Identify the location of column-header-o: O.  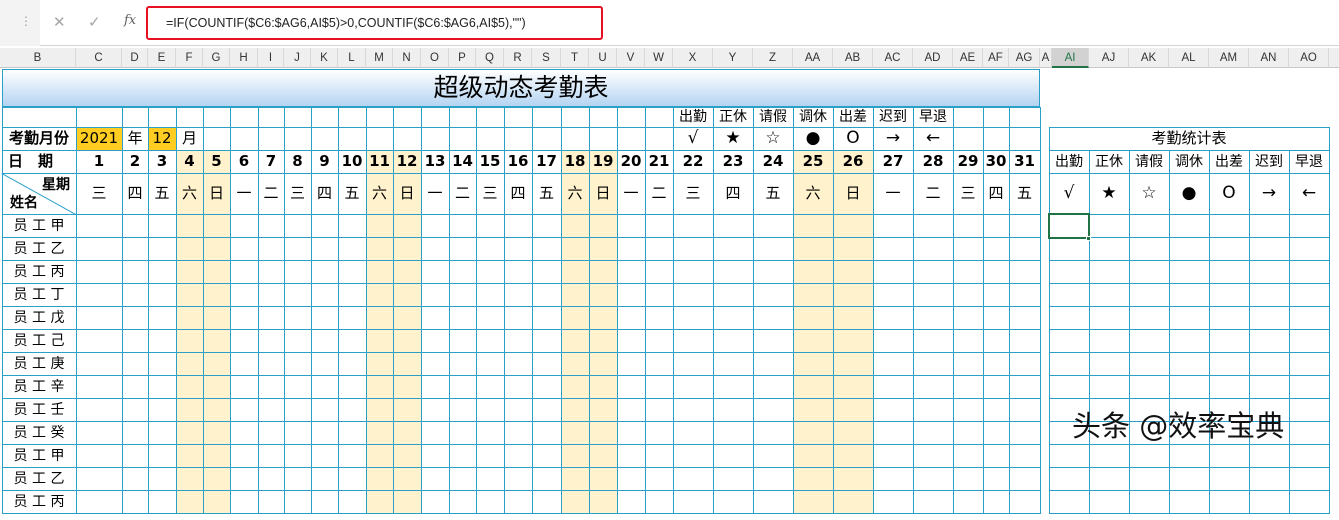
(435, 58).